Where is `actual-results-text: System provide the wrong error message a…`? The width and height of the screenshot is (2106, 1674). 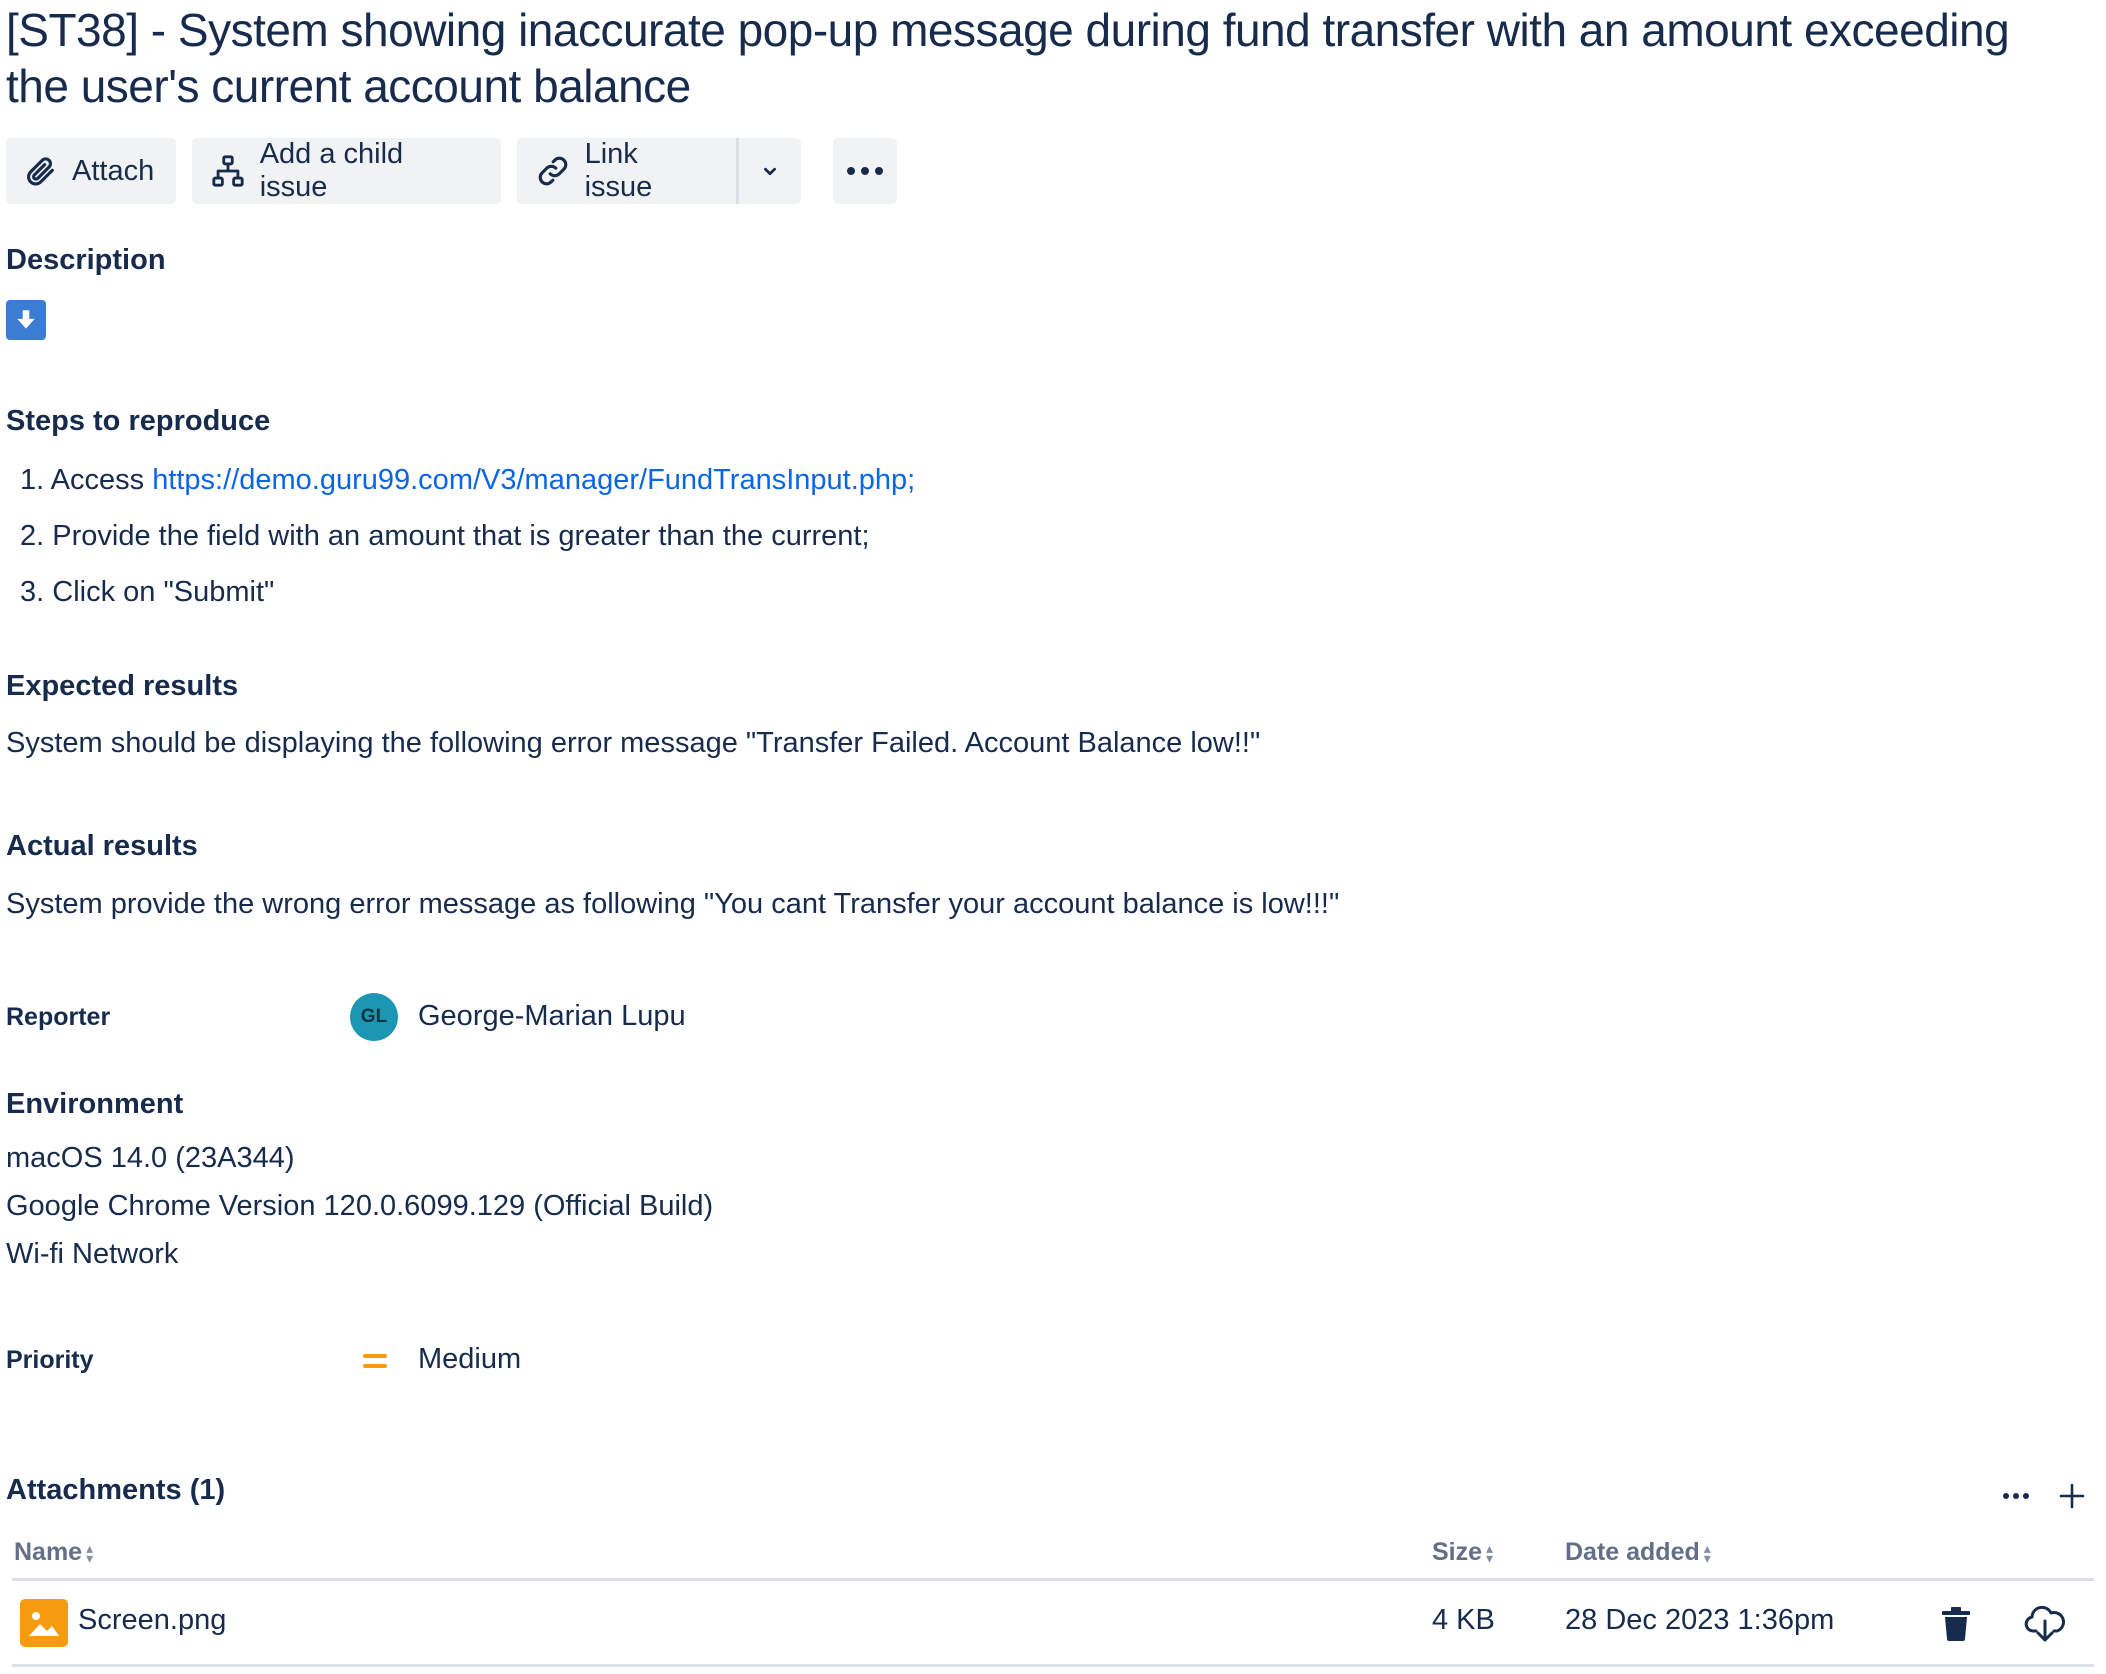
actual-results-text: System provide the wrong error message a… is located at coordinates (673, 904).